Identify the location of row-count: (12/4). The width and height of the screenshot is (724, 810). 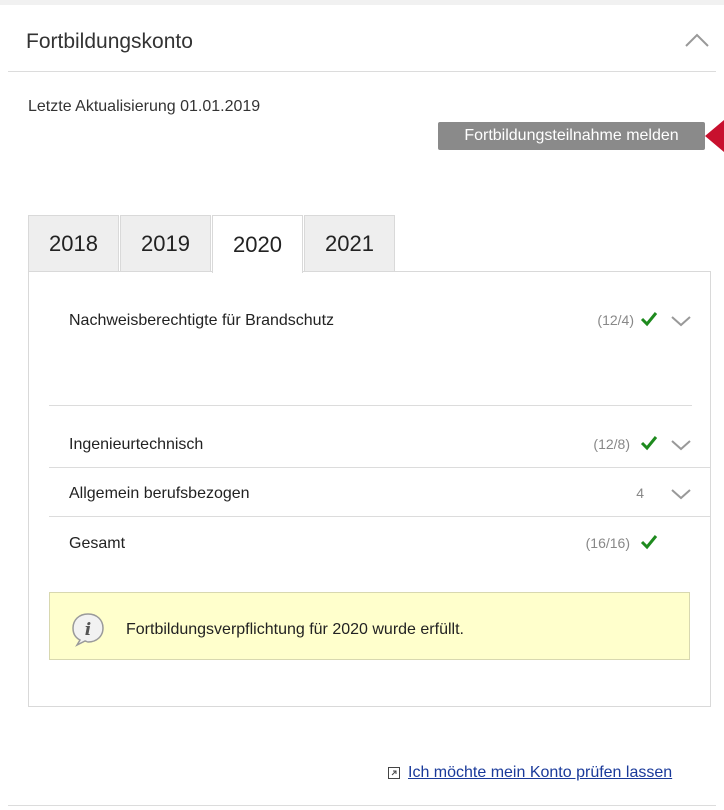
(615, 320).